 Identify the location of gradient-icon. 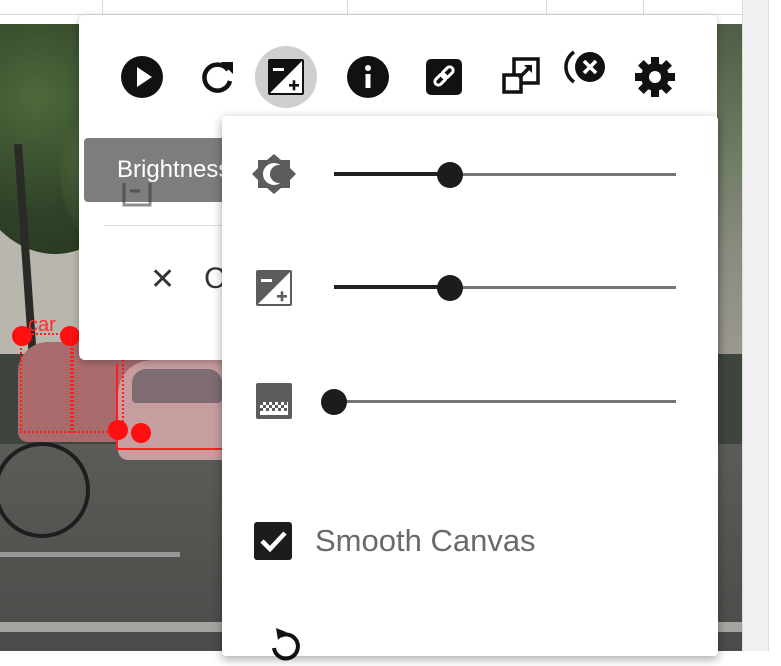
(274, 401).